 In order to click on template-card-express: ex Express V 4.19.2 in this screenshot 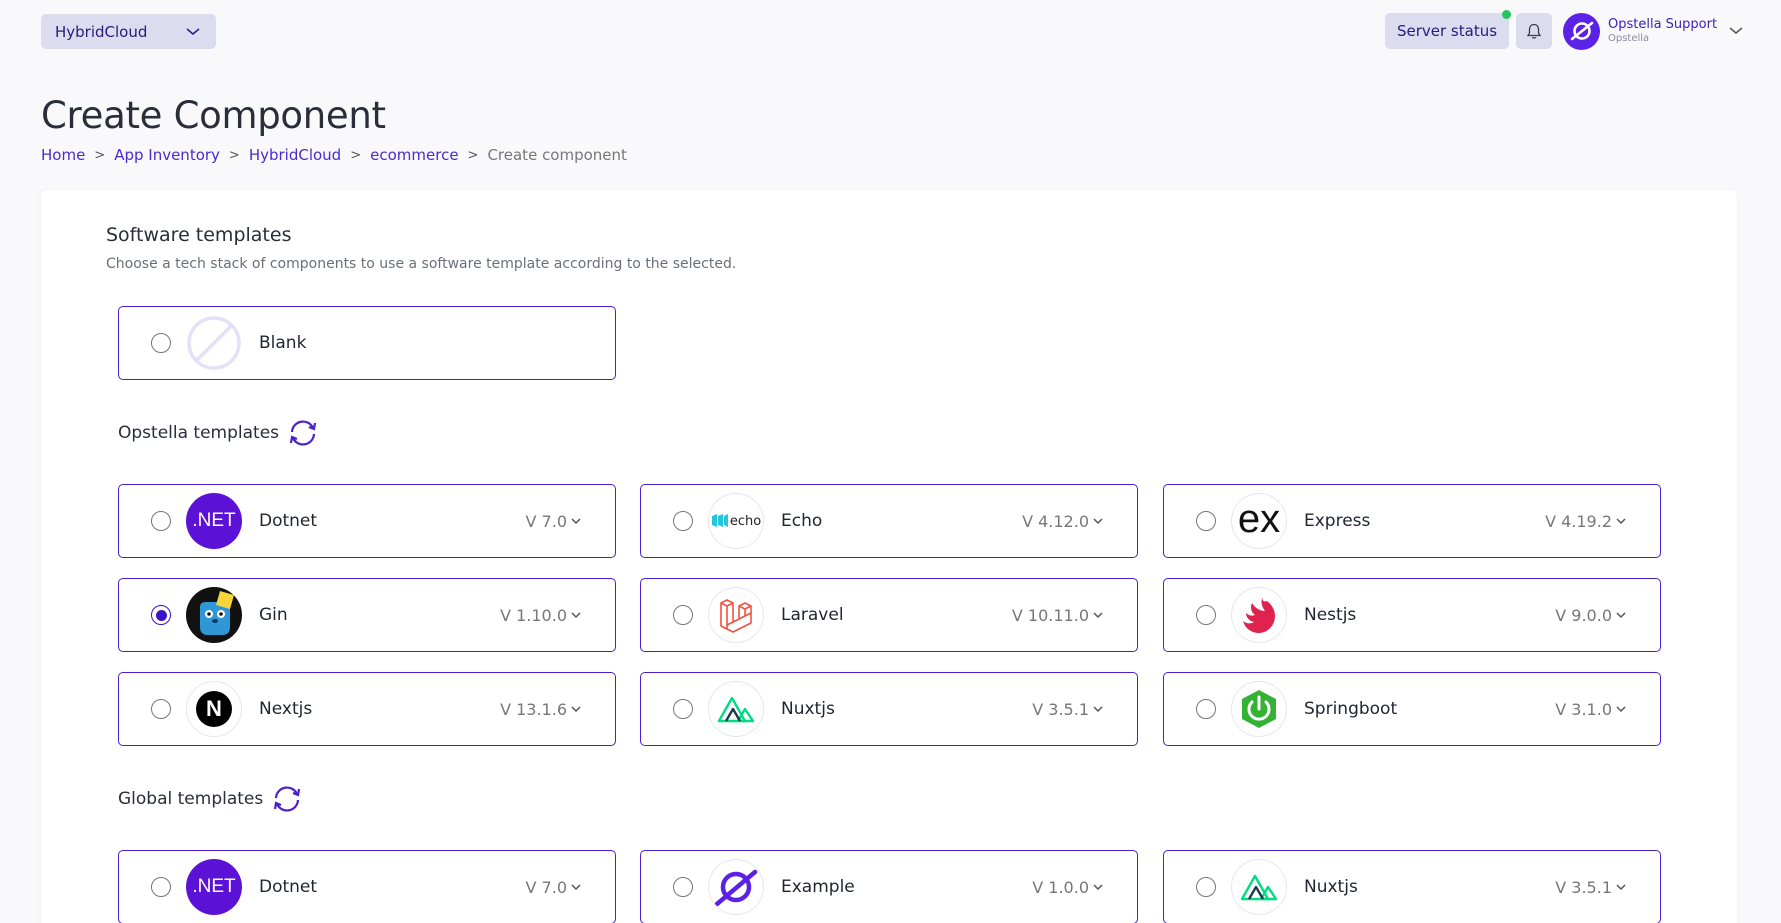, I will do `click(1412, 521)`.